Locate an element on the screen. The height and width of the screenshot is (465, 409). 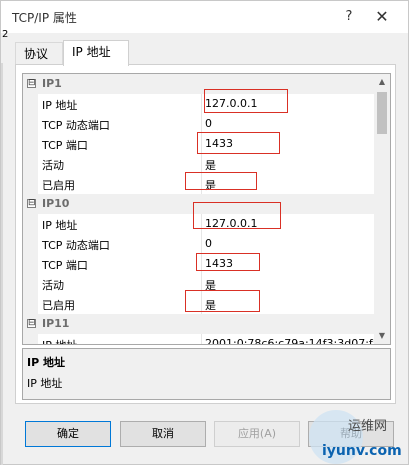
group-name: IP1 is located at coordinates (52, 83).